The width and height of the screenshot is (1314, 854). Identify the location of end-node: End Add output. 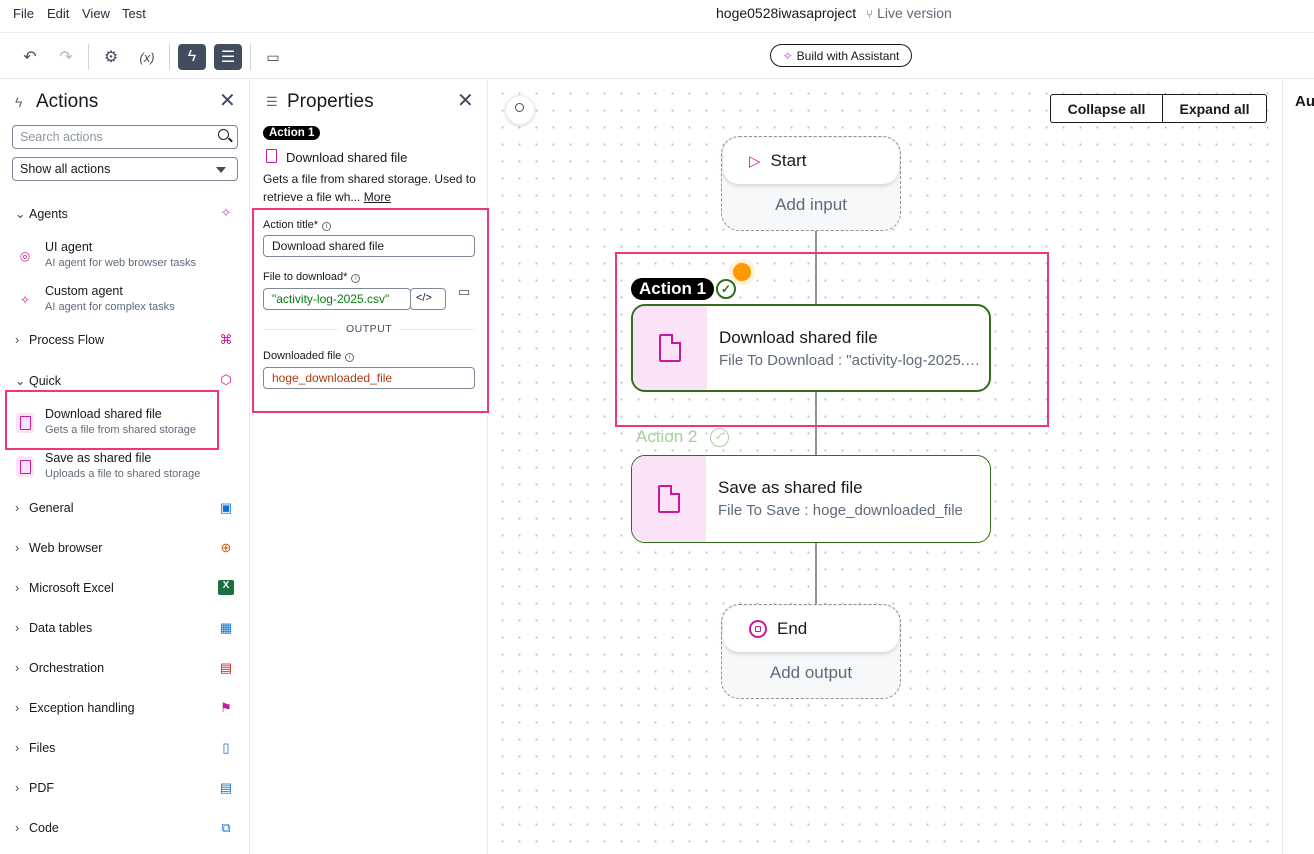
(811, 651).